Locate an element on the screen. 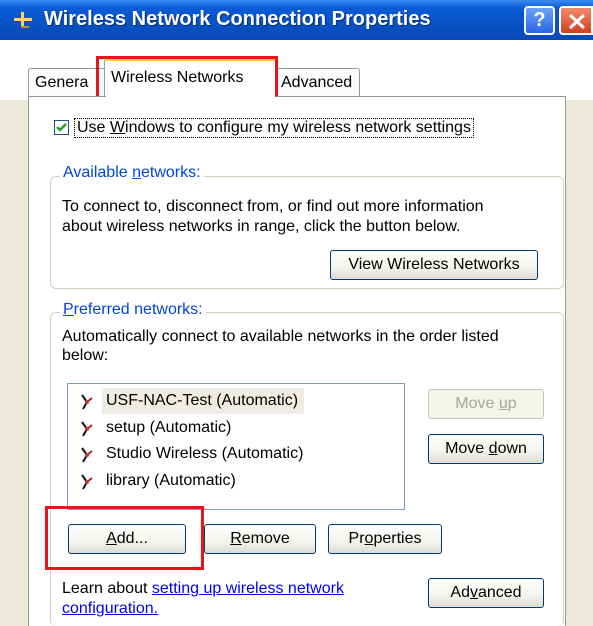 This screenshot has width=593, height=626. tab-advanced: Advanced is located at coordinates (317, 82).